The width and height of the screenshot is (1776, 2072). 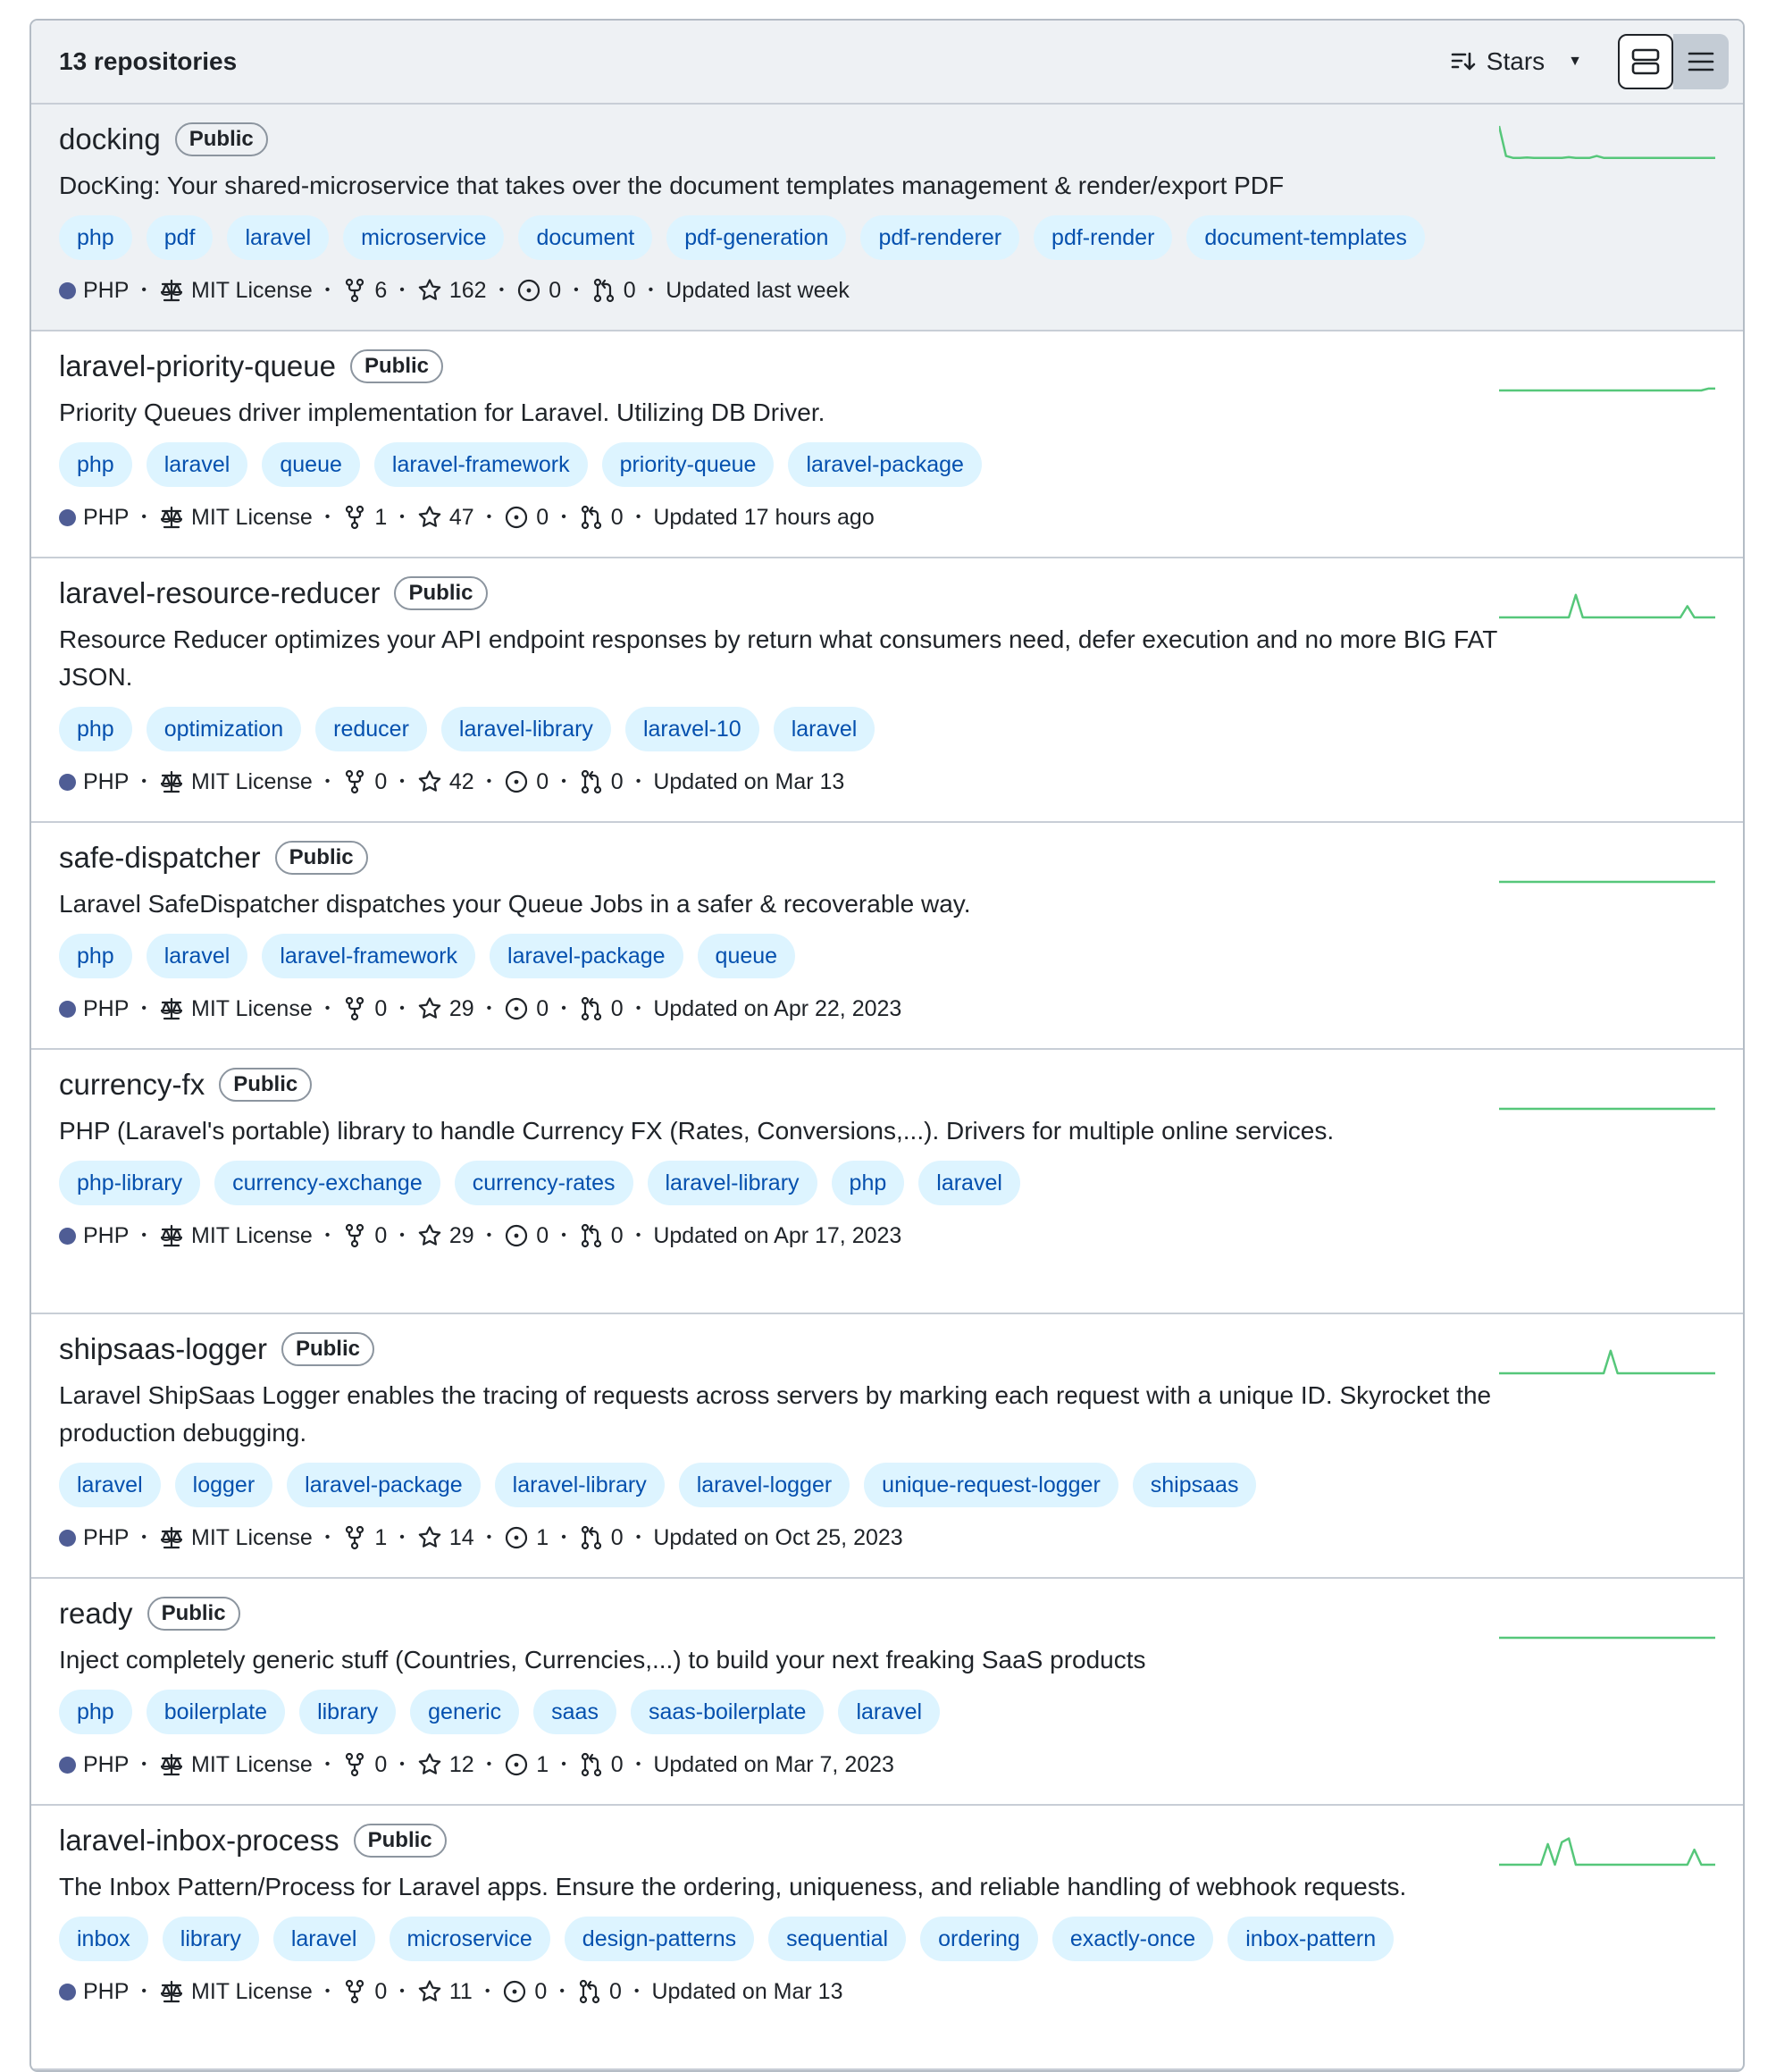 What do you see at coordinates (1194, 1485) in the screenshot?
I see `topic-tag: shipsaas` at bounding box center [1194, 1485].